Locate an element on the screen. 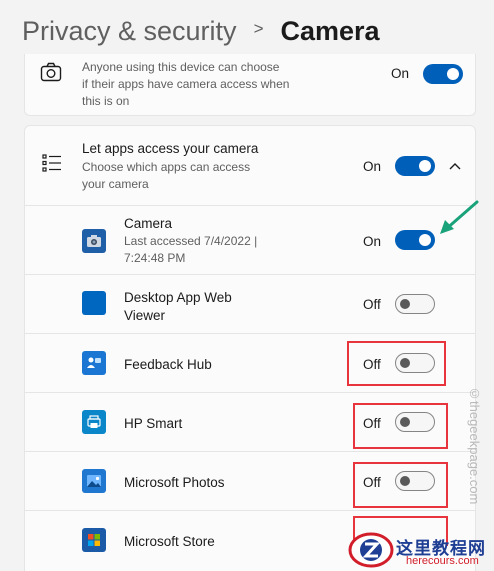 This screenshot has width=494, height=571. camera-app-meta-line2: 7:24:48 PM is located at coordinates (155, 258).